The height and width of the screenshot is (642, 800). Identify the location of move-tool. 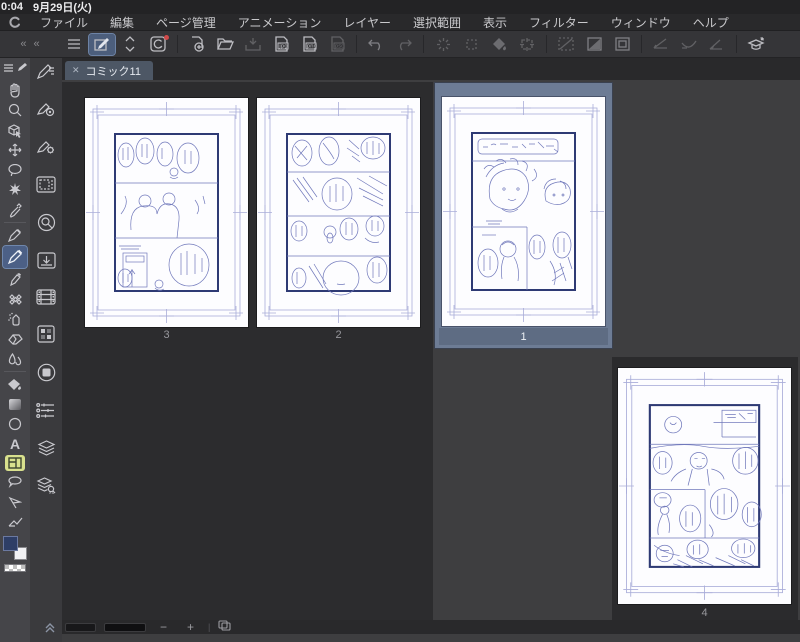
(15, 150).